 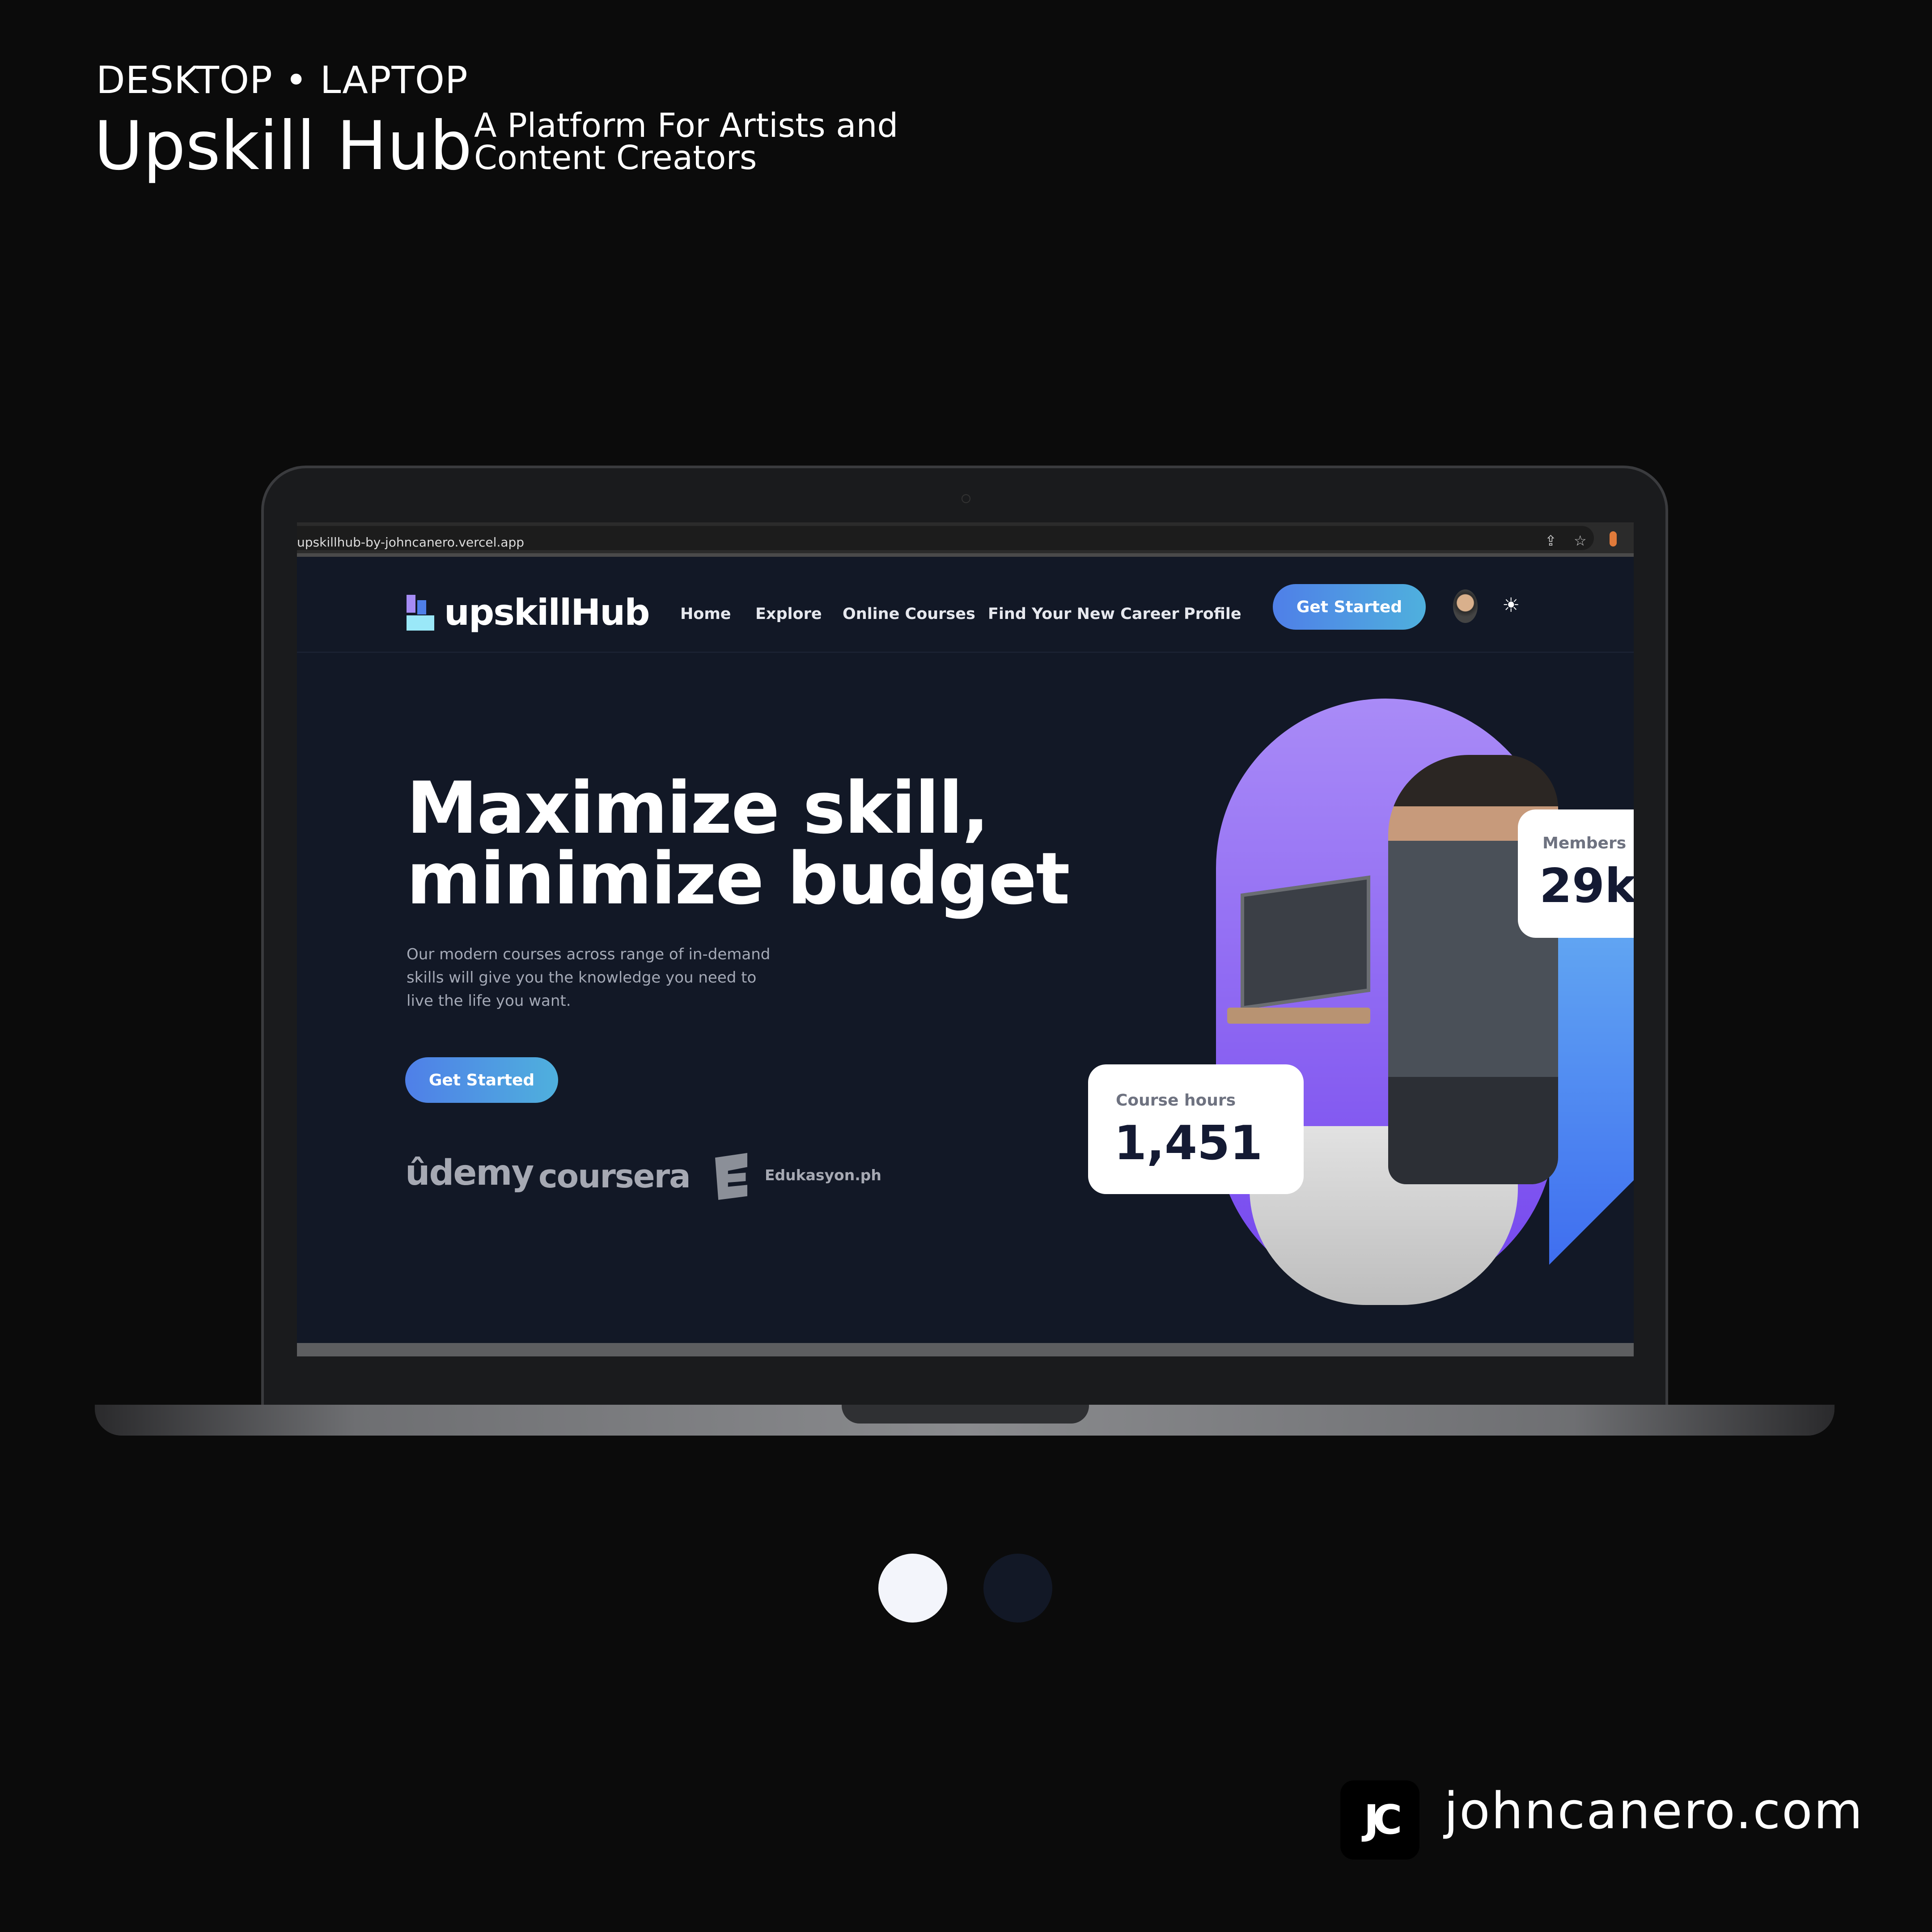 What do you see at coordinates (615, 158) in the screenshot?
I see `subtitle-line: Content Creators` at bounding box center [615, 158].